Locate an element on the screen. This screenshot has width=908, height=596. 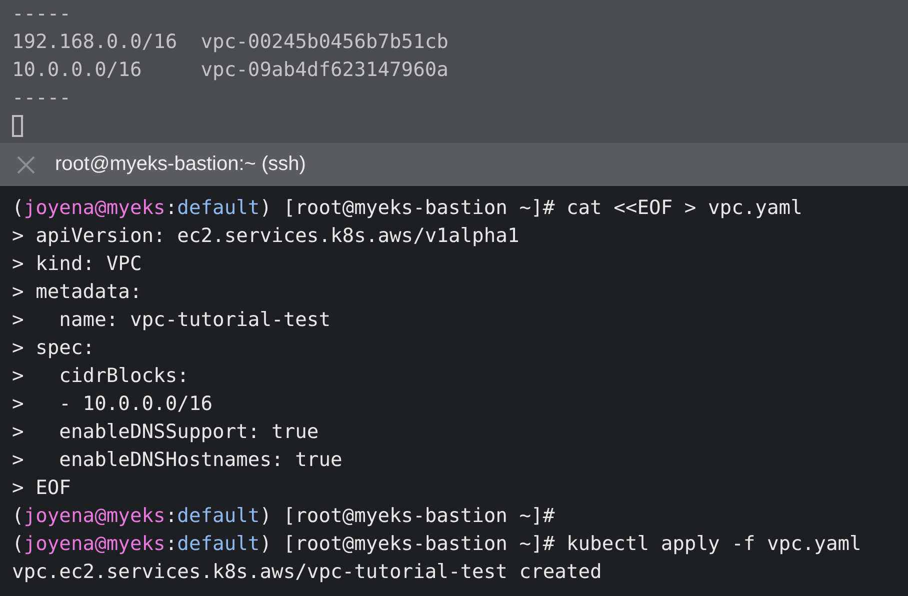
output-line: > kind: VPC is located at coordinates (77, 264).